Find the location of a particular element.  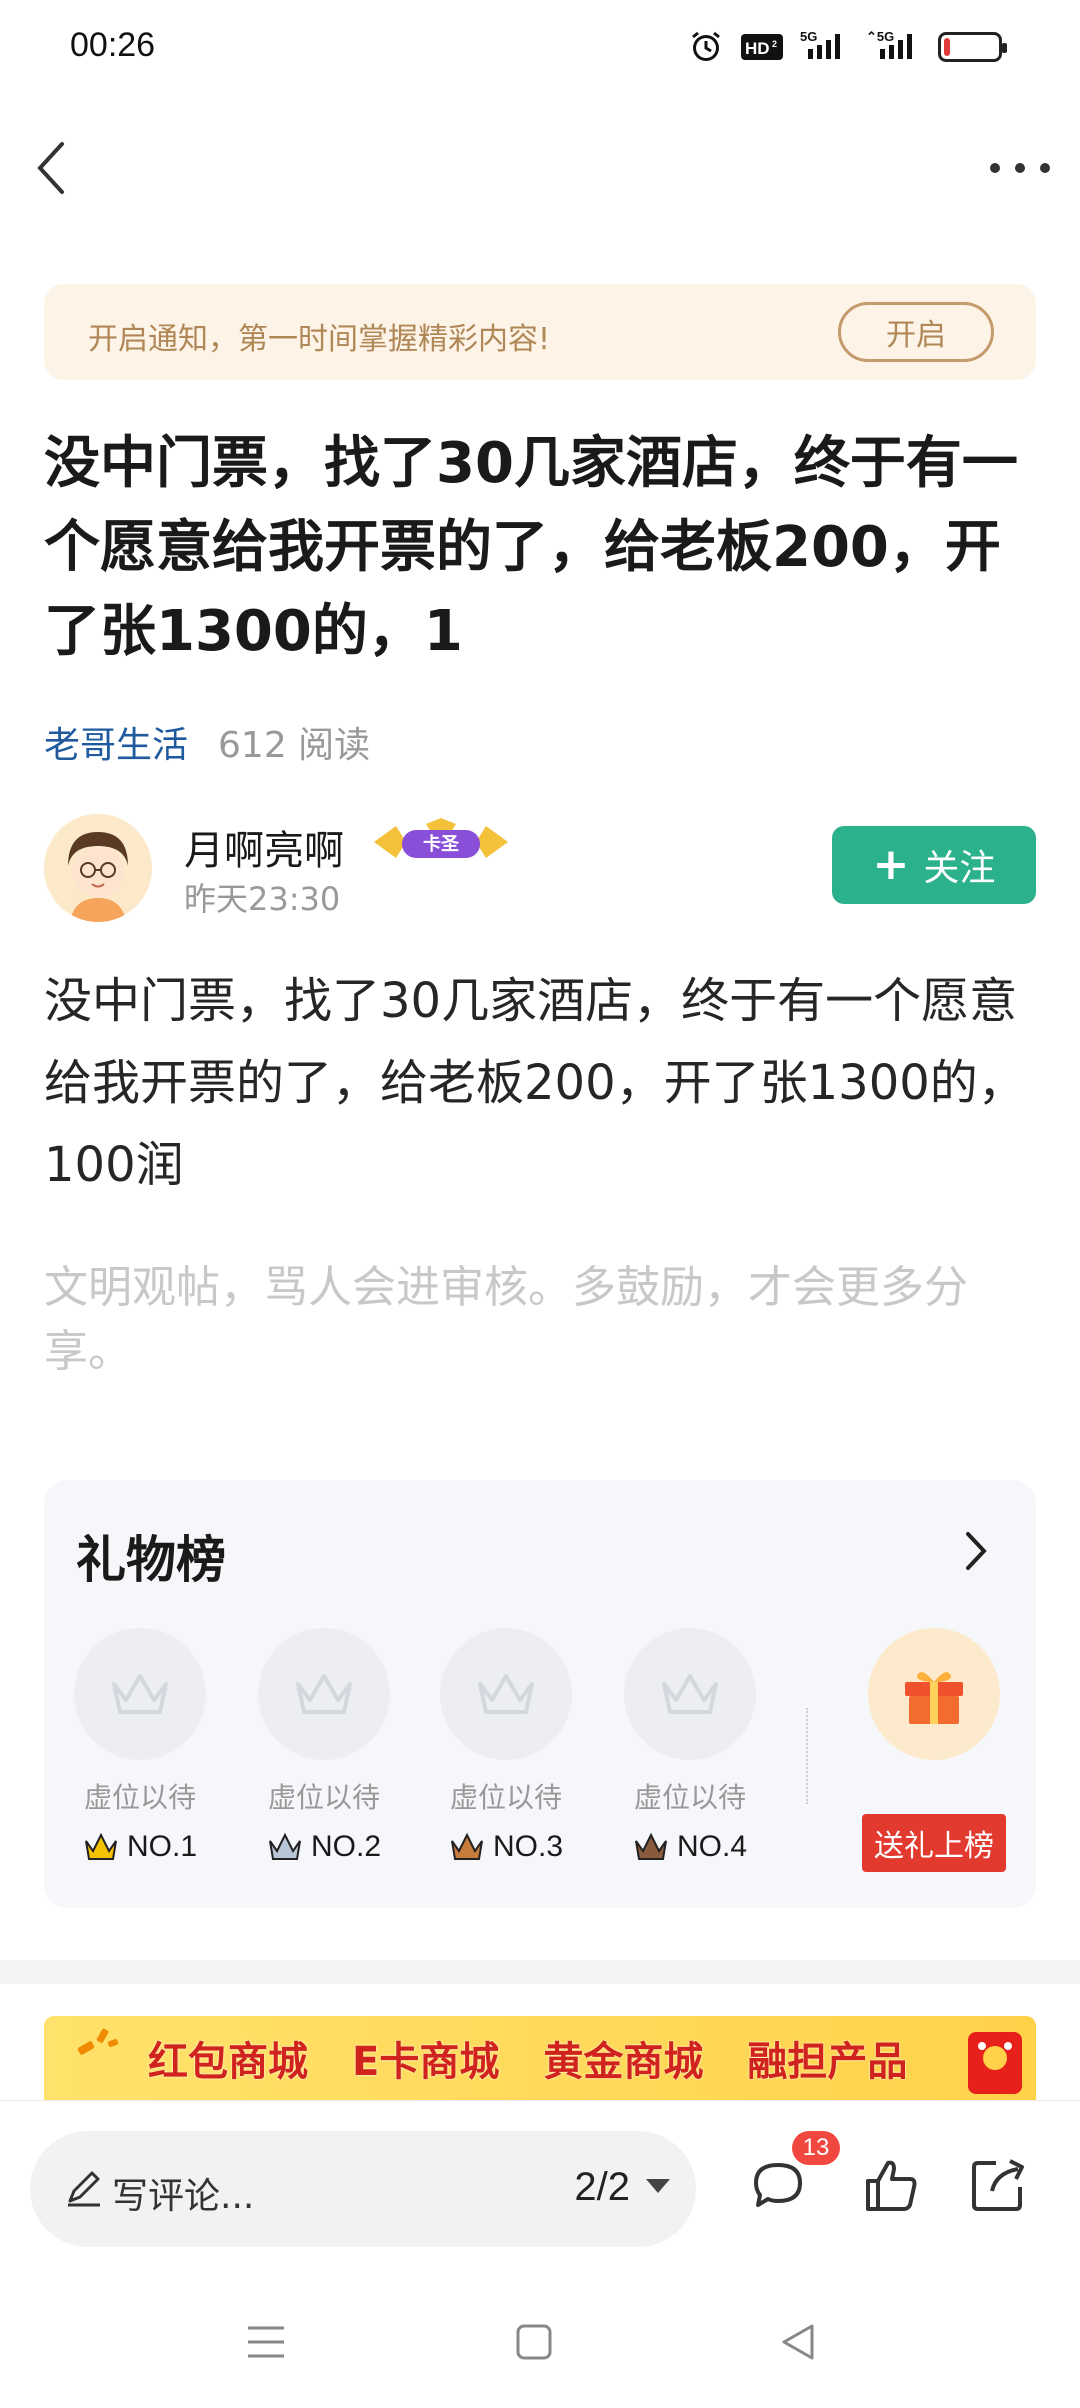

svg-text: HD is located at coordinates (757, 48).